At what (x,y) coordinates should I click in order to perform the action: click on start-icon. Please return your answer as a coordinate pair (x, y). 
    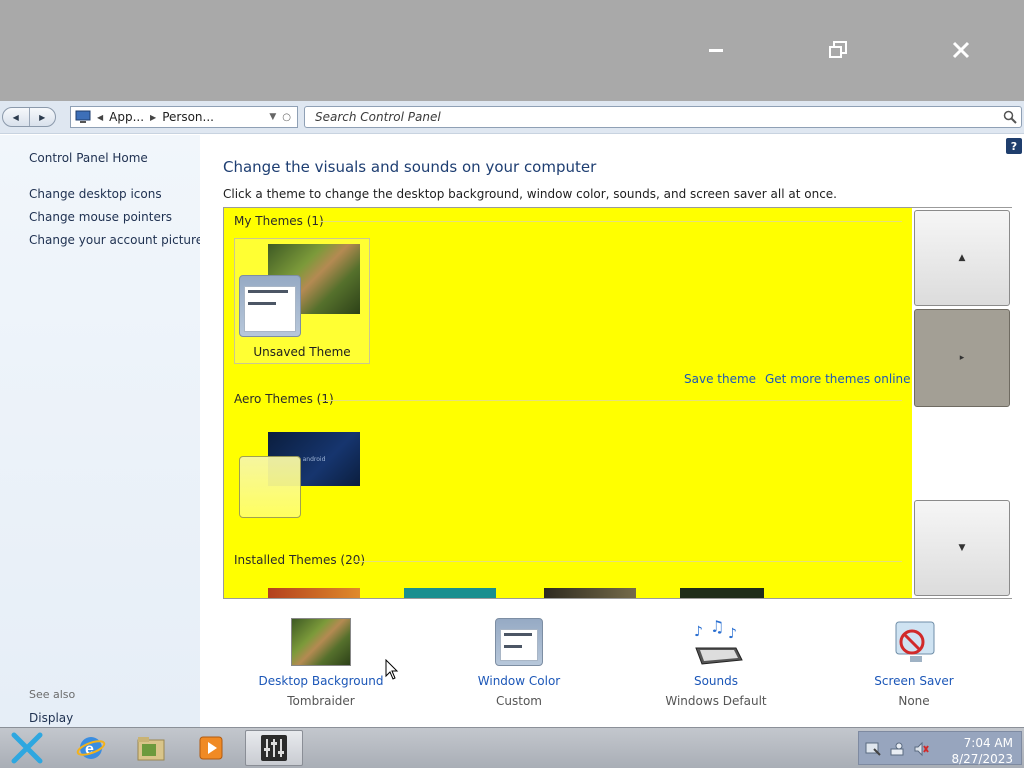
    Looking at the image, I should click on (27, 748).